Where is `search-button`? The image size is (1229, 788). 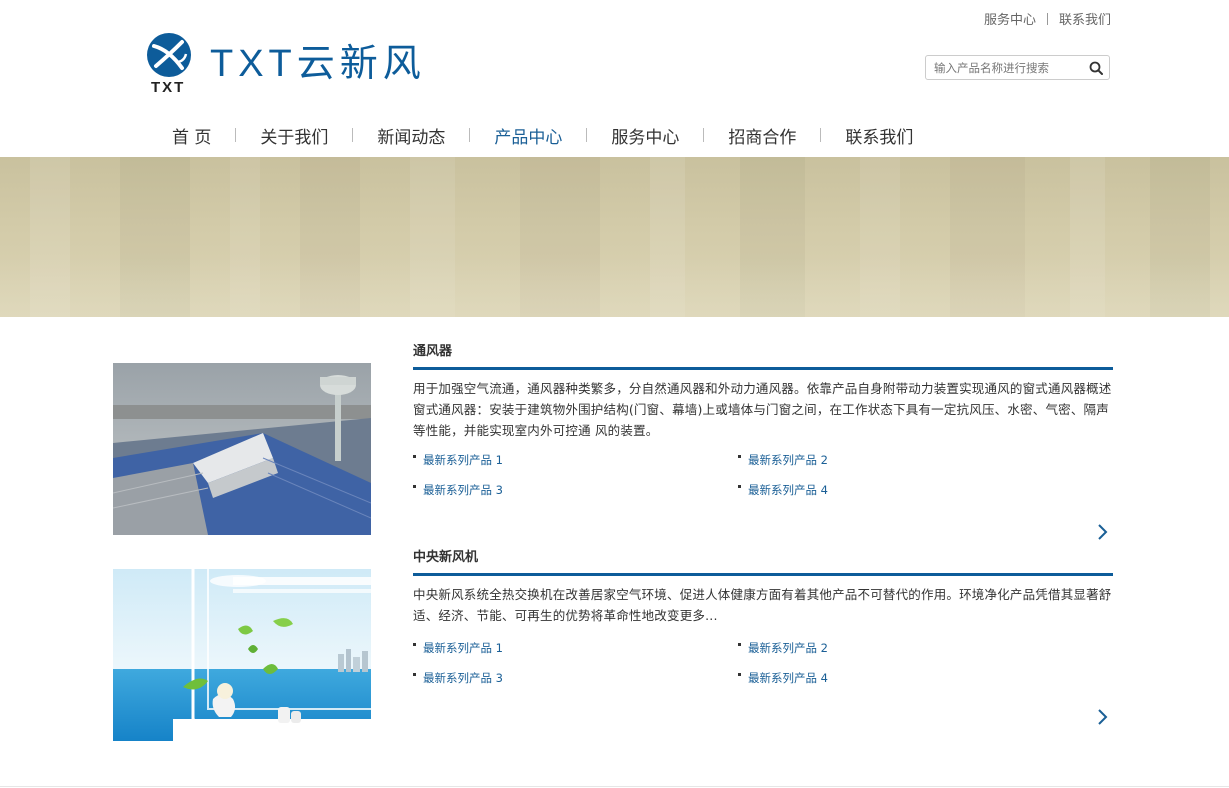 search-button is located at coordinates (1096, 67).